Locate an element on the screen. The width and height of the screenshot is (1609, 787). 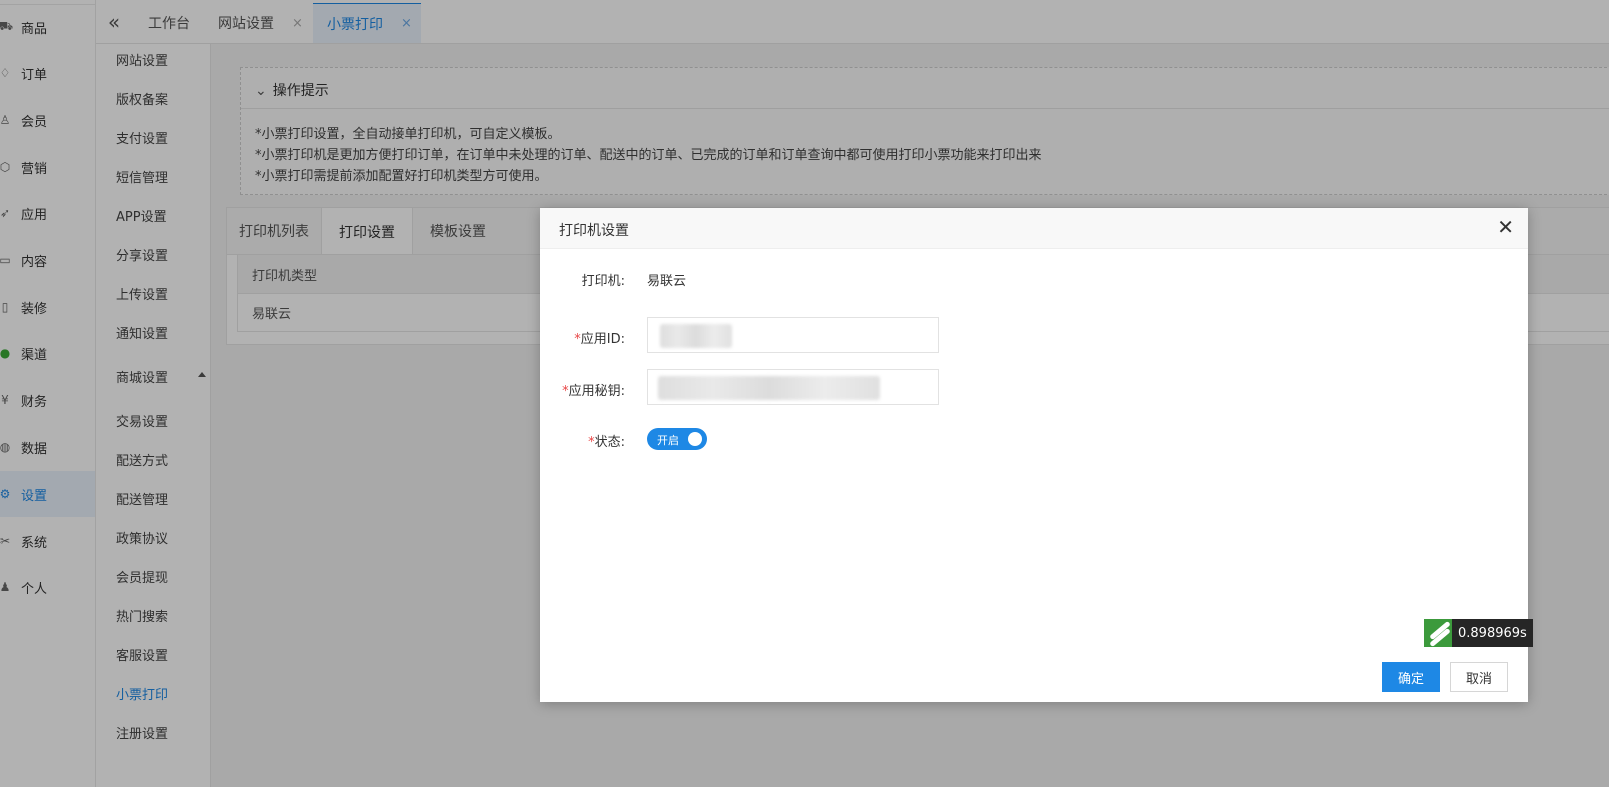
status-toggle: 开启 is located at coordinates (677, 439).